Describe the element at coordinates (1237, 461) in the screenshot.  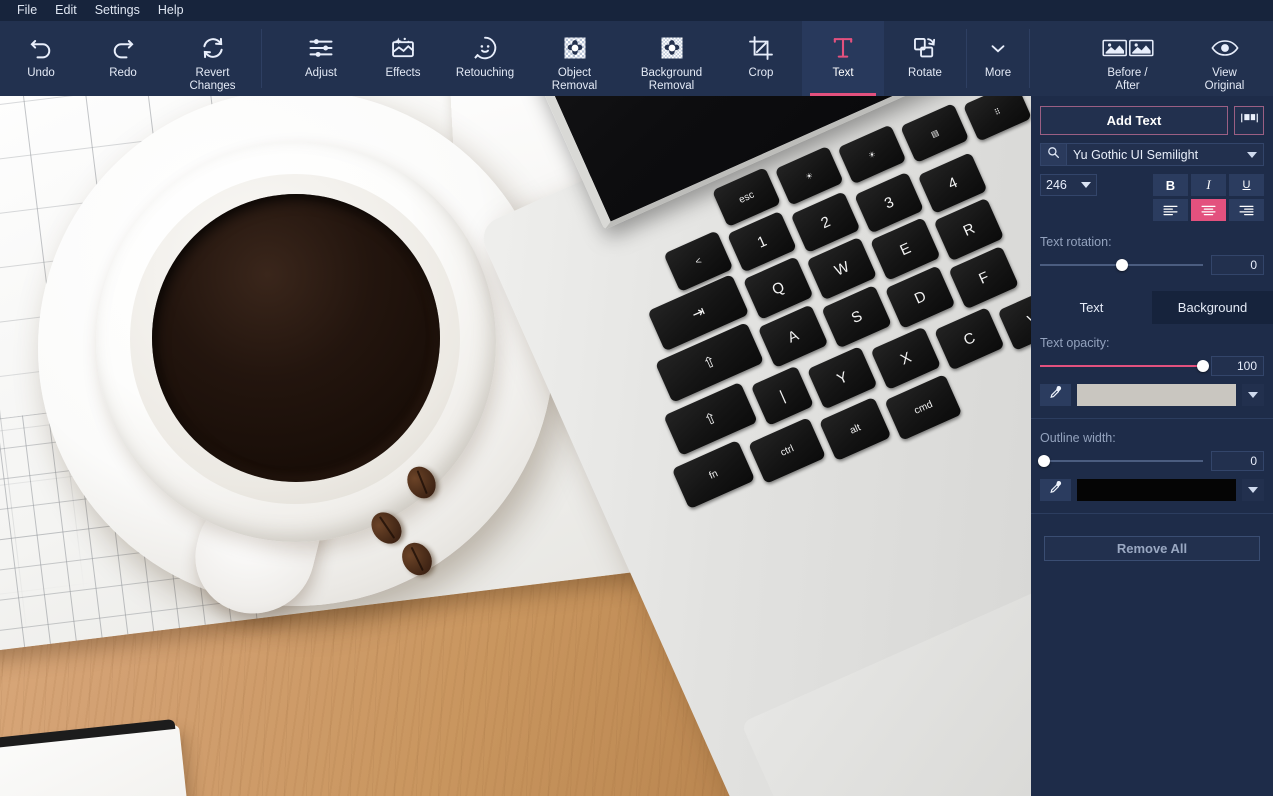
I see `outline-width-value: 0` at that location.